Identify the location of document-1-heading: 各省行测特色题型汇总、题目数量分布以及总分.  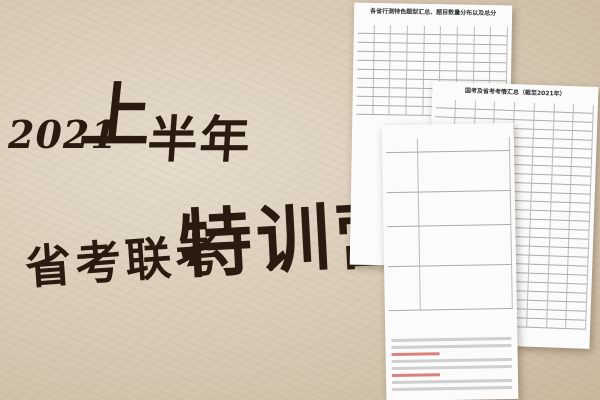
(433, 12).